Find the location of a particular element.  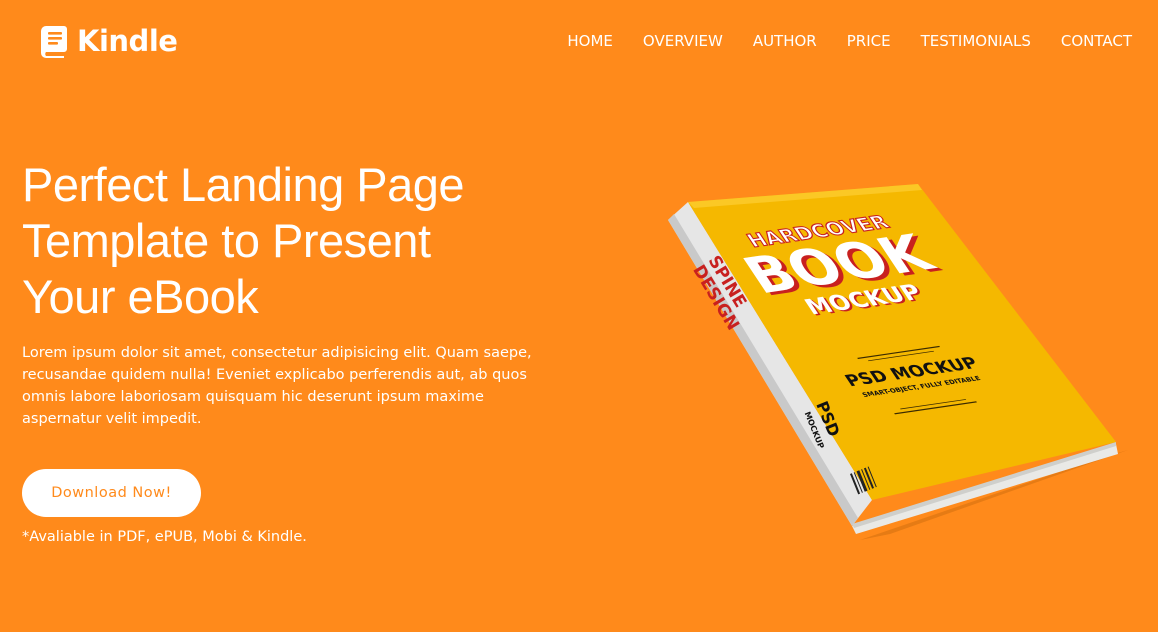

hero-title-line: Template to Present is located at coordinates (226, 240).